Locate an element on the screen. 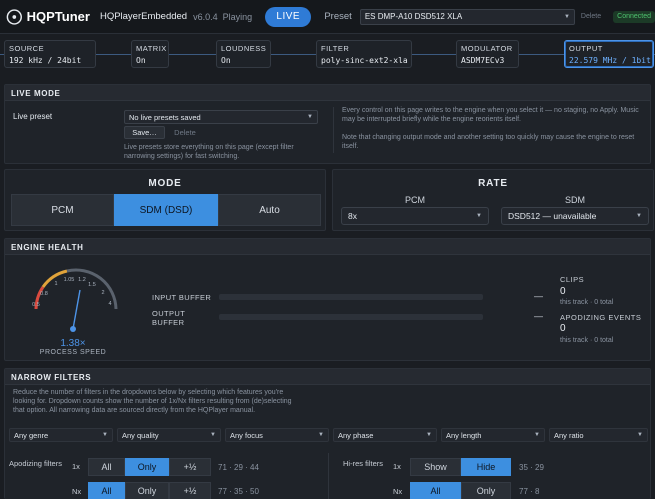  hires-rate-1x: 1x is located at coordinates (397, 466).